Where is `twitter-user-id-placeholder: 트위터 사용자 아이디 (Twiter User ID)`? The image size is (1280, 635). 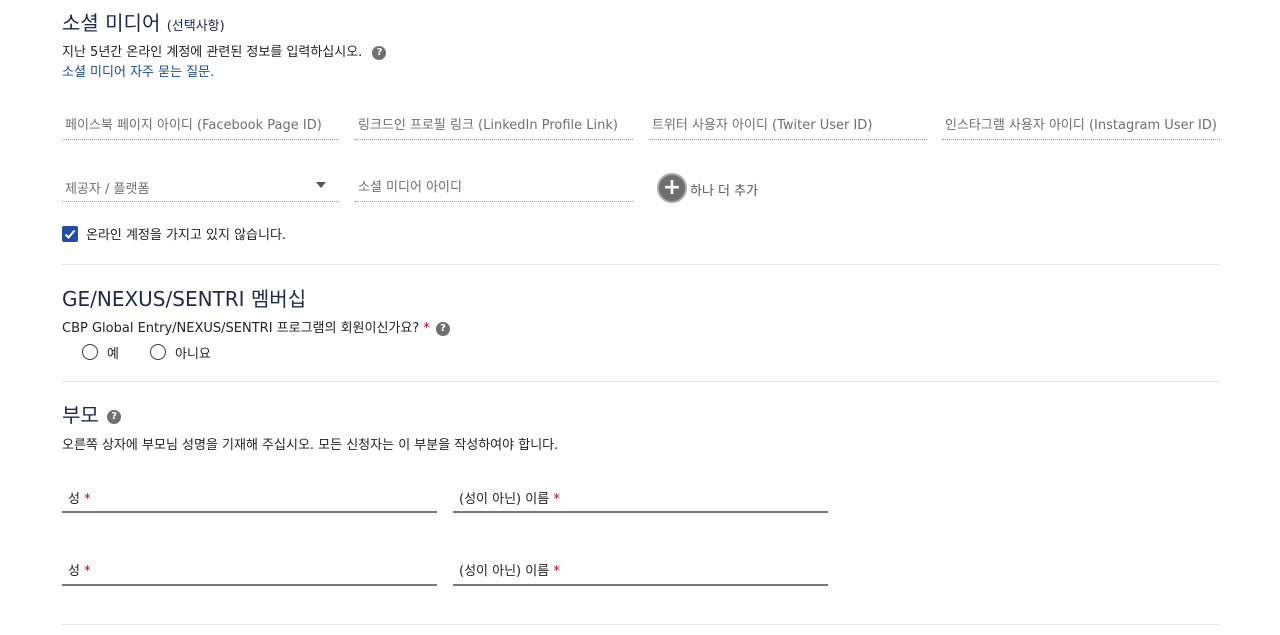 twitter-user-id-placeholder: 트위터 사용자 아이디 (Twiter User ID) is located at coordinates (762, 125).